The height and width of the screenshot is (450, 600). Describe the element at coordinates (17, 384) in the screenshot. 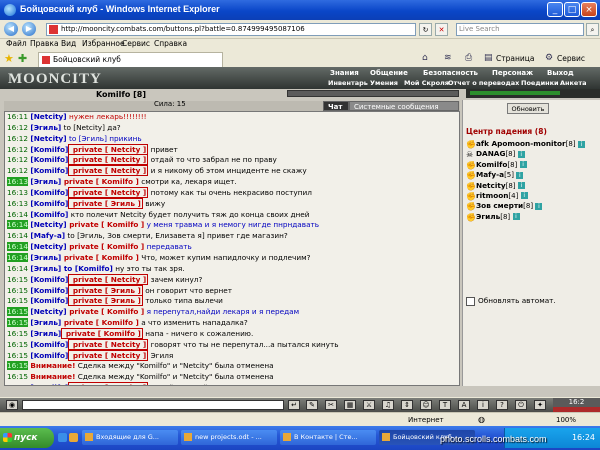

I see `chat-timestamp: 16:16` at that location.